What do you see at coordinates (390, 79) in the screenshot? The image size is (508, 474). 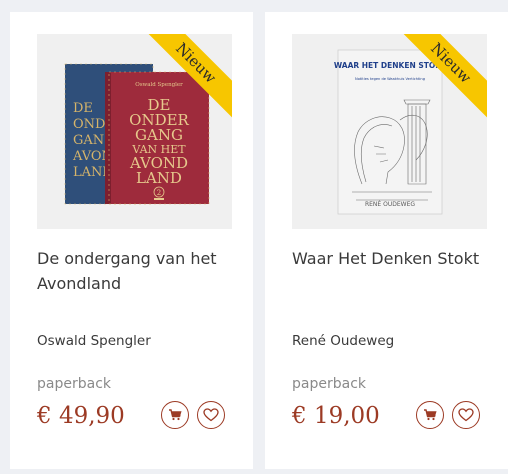 I see `svg-text:Notities tegen de Waakhuis Ver: Notities tegen de Waakhuis Vertichting` at bounding box center [390, 79].